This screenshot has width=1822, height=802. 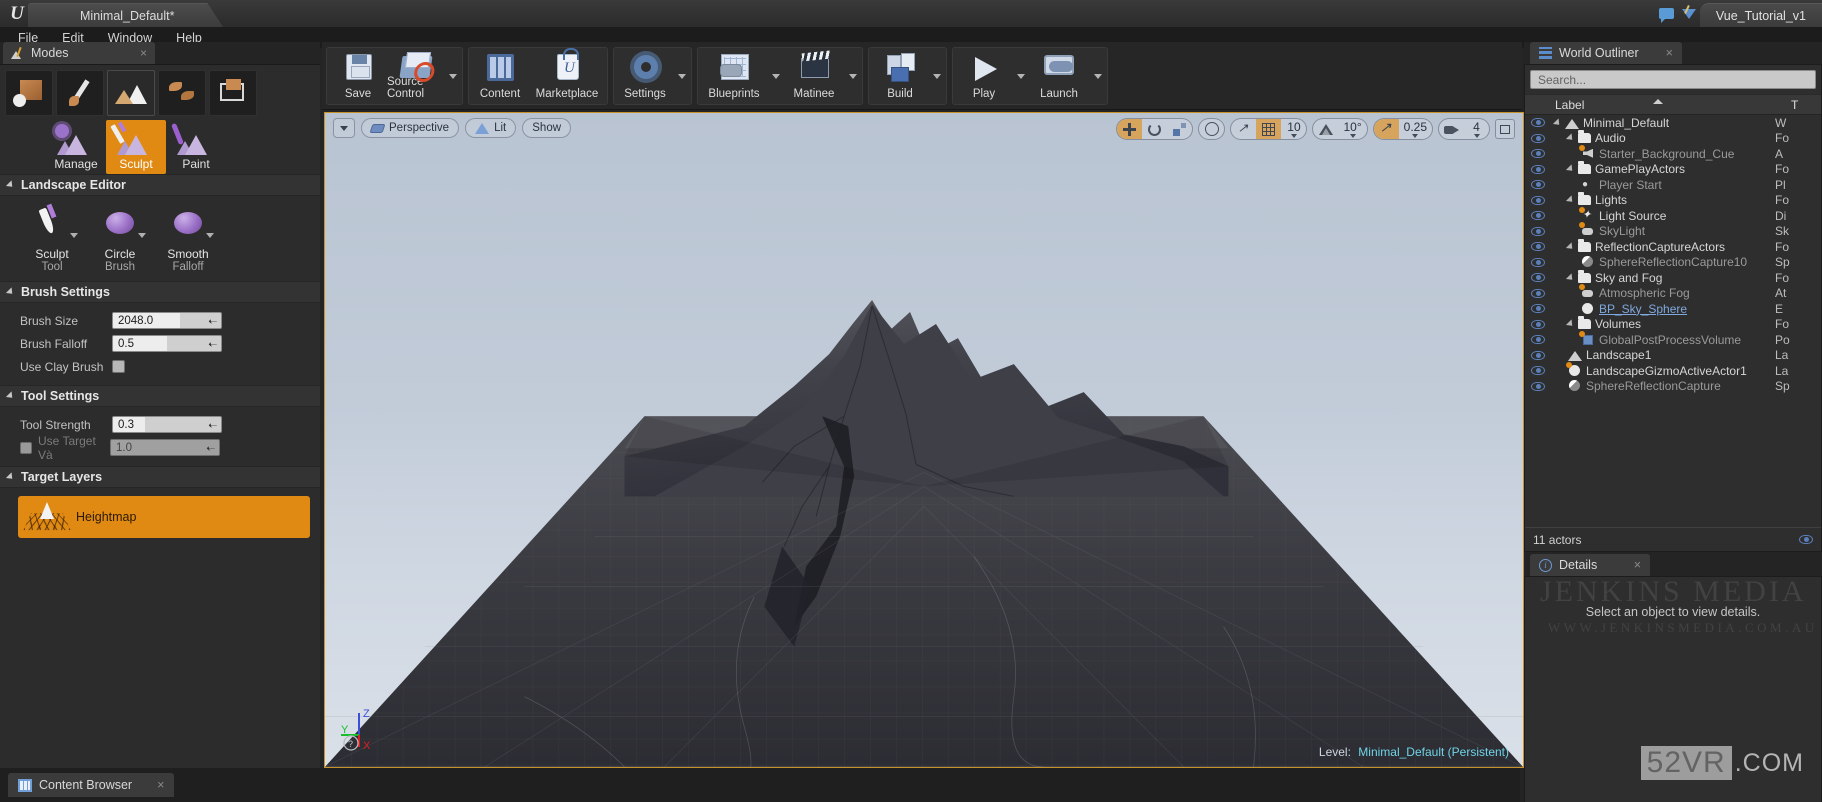 What do you see at coordinates (160, 185) in the screenshot?
I see `landscape-editor-section-header: Landscape Editor` at bounding box center [160, 185].